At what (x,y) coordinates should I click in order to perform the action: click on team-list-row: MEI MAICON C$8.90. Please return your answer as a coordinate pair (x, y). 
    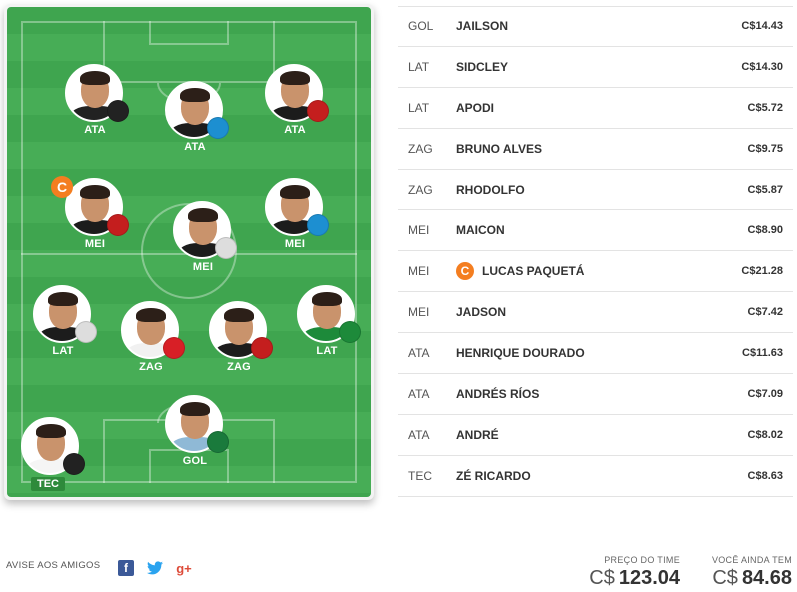
    Looking at the image, I should click on (595, 231).